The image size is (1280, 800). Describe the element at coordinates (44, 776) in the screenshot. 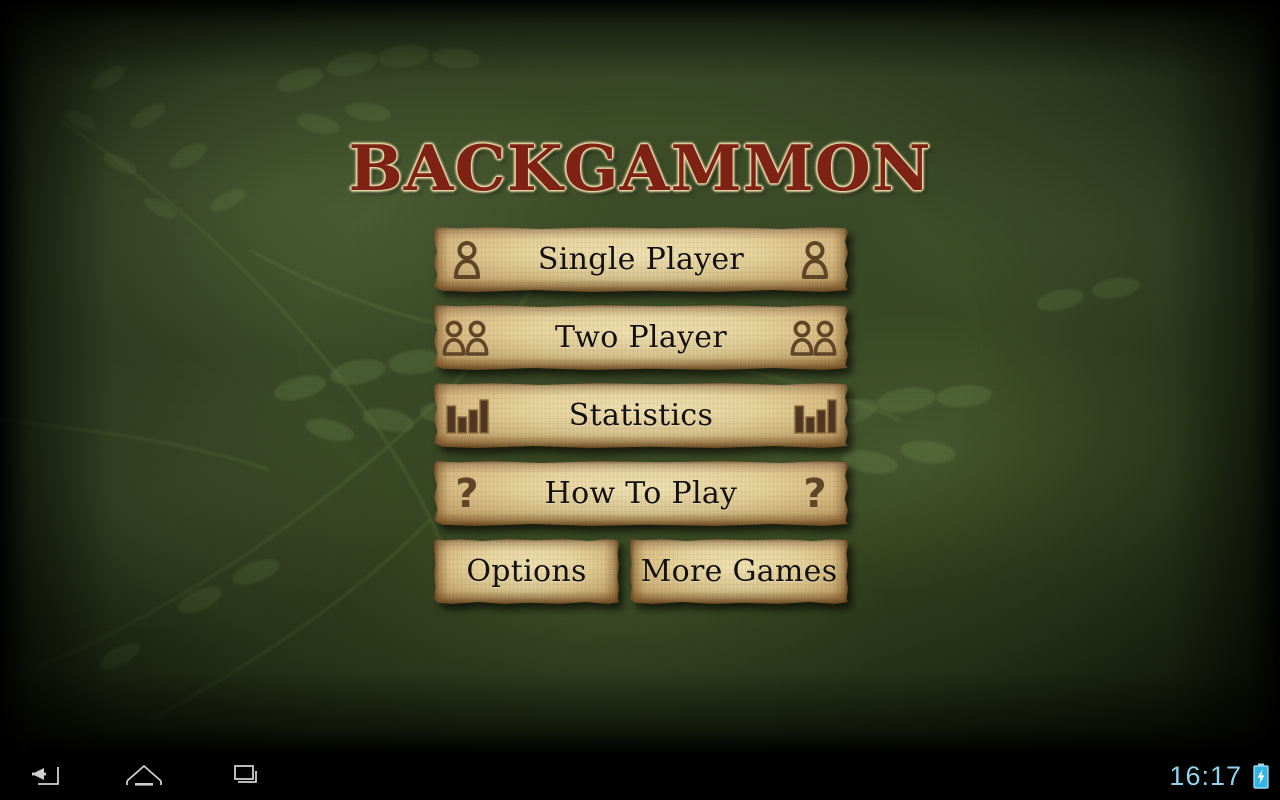

I see `back-arrow-icon` at that location.